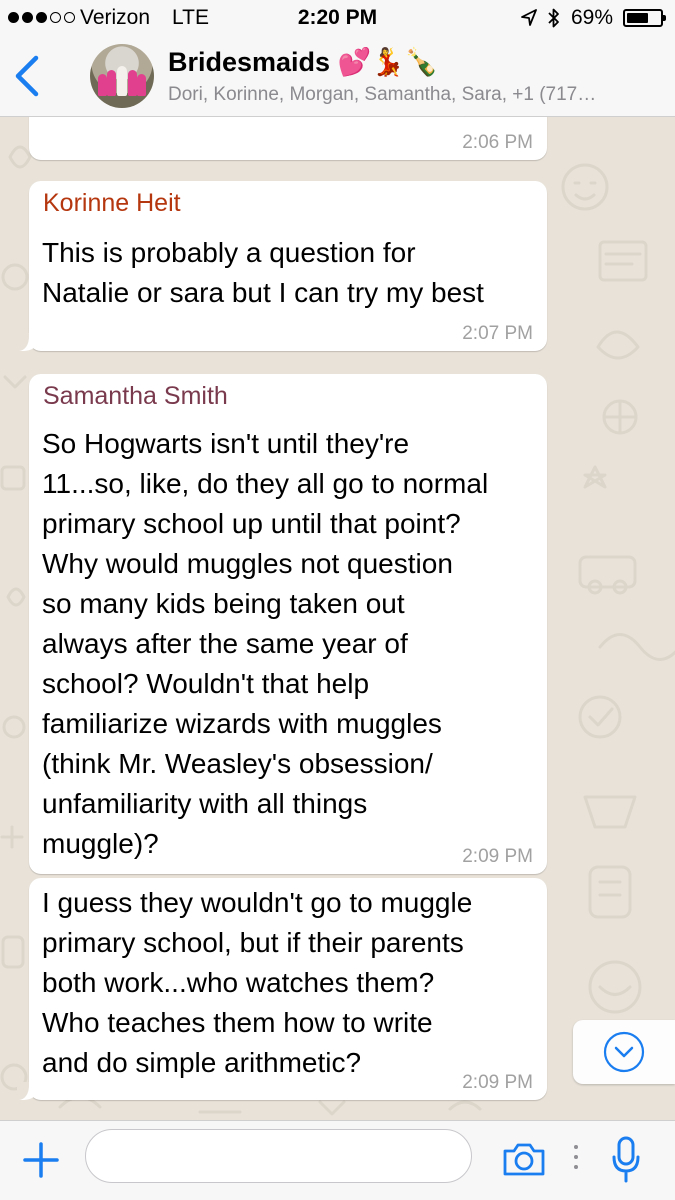  What do you see at coordinates (223, 603) in the screenshot?
I see `message-line: so many kids being taken out` at bounding box center [223, 603].